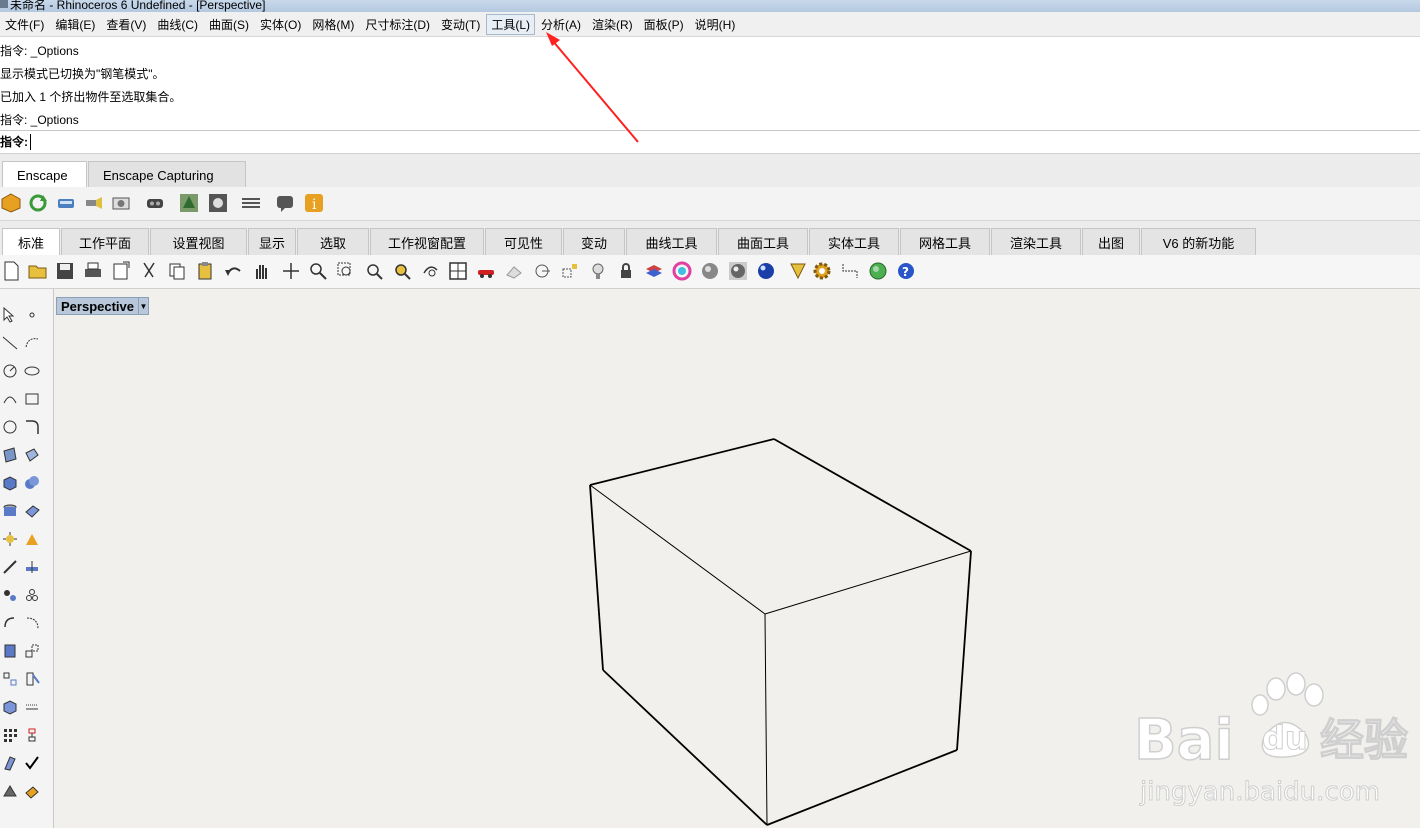 The height and width of the screenshot is (828, 1420). I want to click on curve-tool-icon, so click(32, 343).